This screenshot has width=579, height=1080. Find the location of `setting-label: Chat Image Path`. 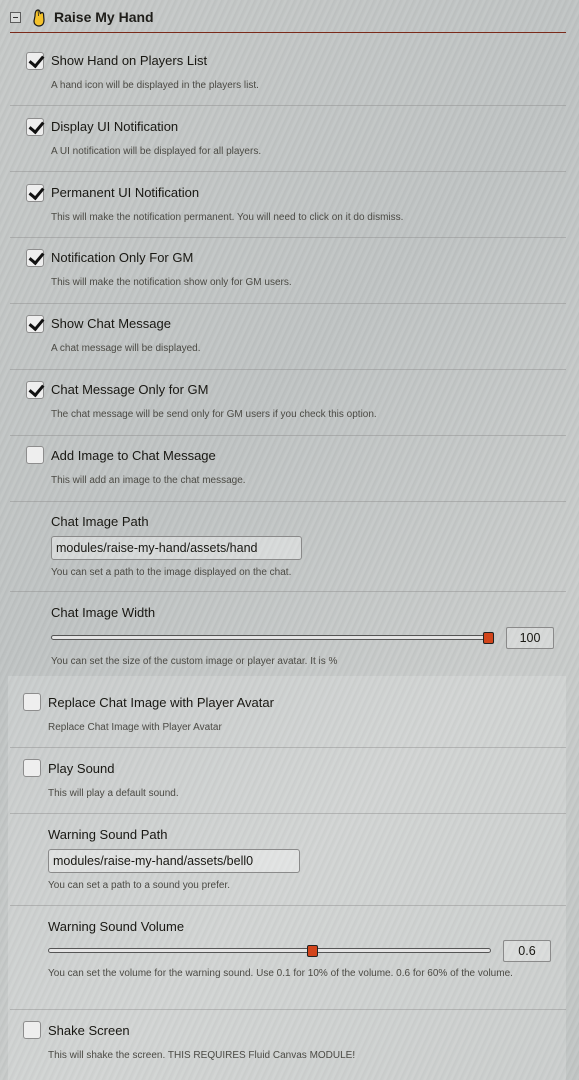

setting-label: Chat Image Path is located at coordinates (100, 521).